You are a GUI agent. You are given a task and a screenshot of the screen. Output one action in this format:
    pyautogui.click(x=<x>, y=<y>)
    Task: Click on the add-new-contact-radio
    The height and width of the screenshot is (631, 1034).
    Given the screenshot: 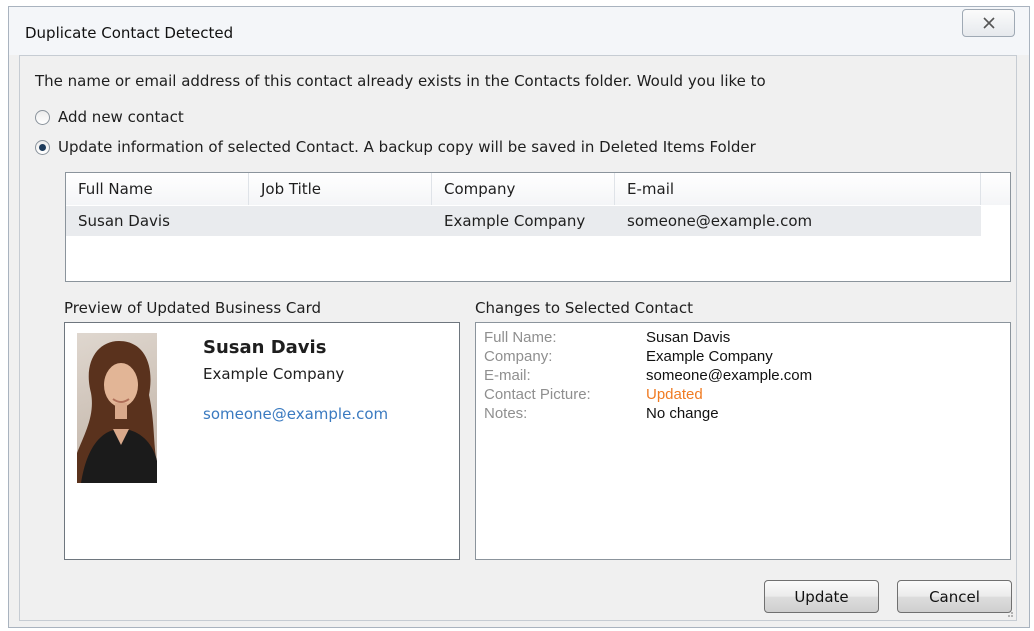 What is the action you would take?
    pyautogui.click(x=42, y=117)
    